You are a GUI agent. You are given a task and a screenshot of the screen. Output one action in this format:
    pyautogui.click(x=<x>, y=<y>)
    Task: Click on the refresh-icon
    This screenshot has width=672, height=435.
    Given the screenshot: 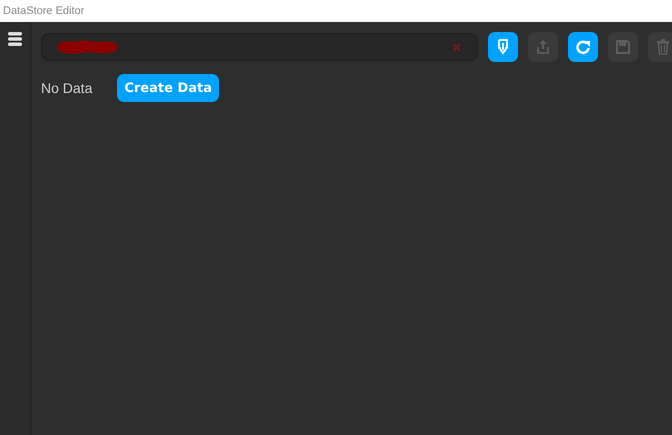 What is the action you would take?
    pyautogui.click(x=583, y=47)
    